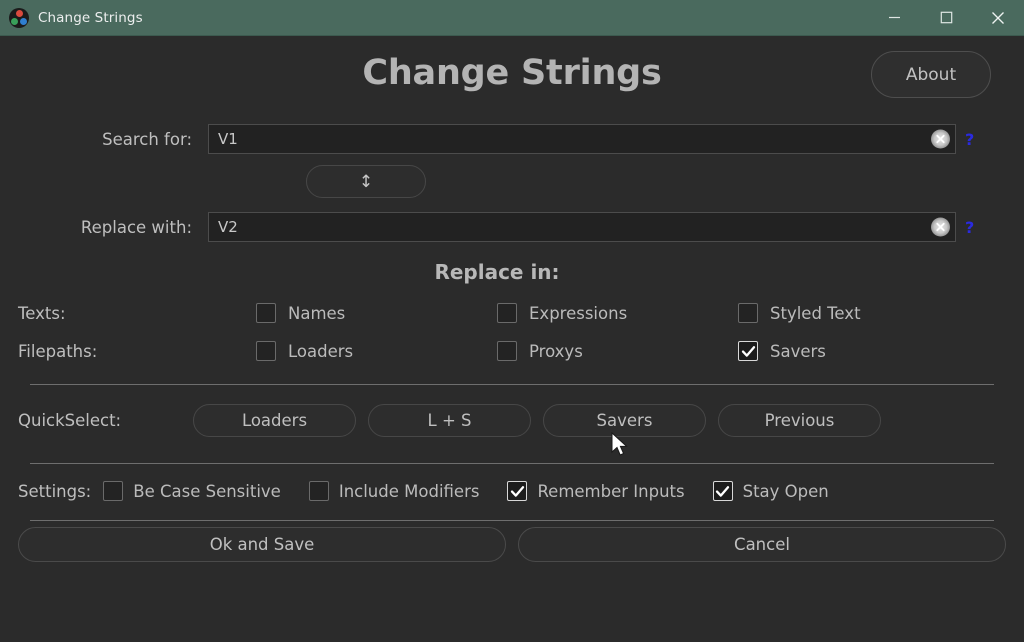 This screenshot has height=642, width=1024. What do you see at coordinates (969, 139) in the screenshot?
I see `search-help-link: ?` at bounding box center [969, 139].